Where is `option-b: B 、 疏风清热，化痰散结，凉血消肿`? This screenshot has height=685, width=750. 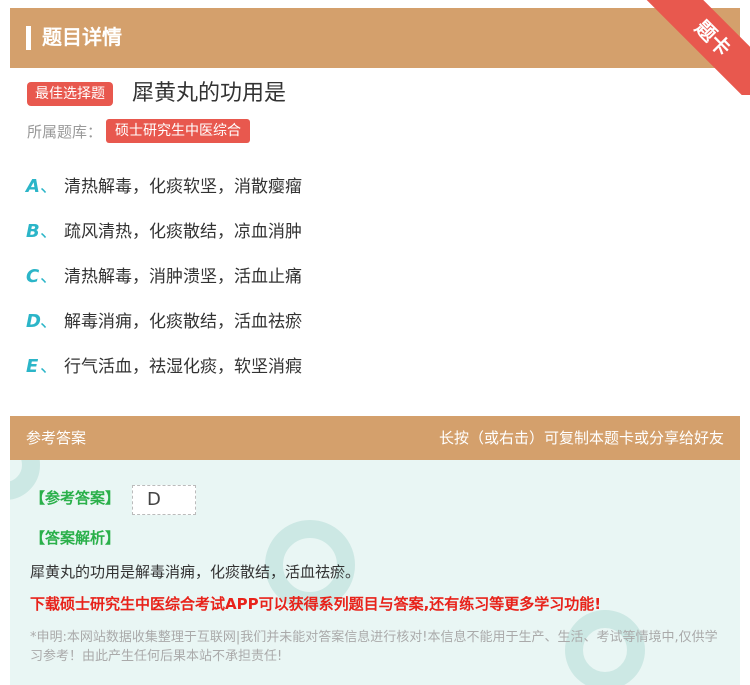 option-b: B 、 疏风清热，化痰散结，凉血消肿 is located at coordinates (376, 232).